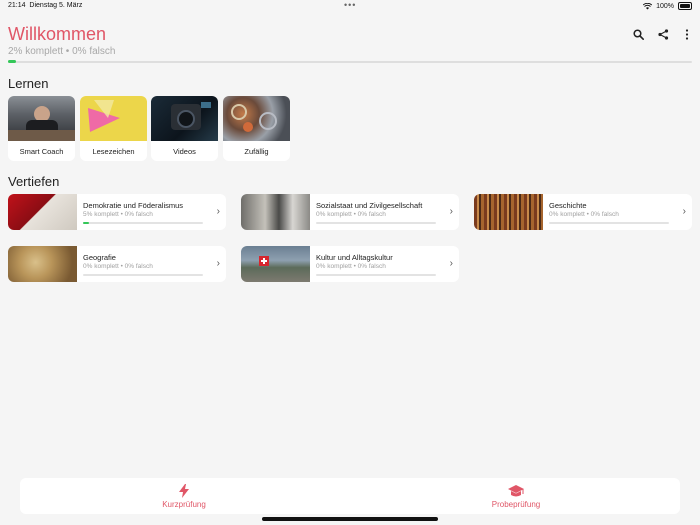  Describe the element at coordinates (665, 6) in the screenshot. I see `battery-percent: 100%` at that location.